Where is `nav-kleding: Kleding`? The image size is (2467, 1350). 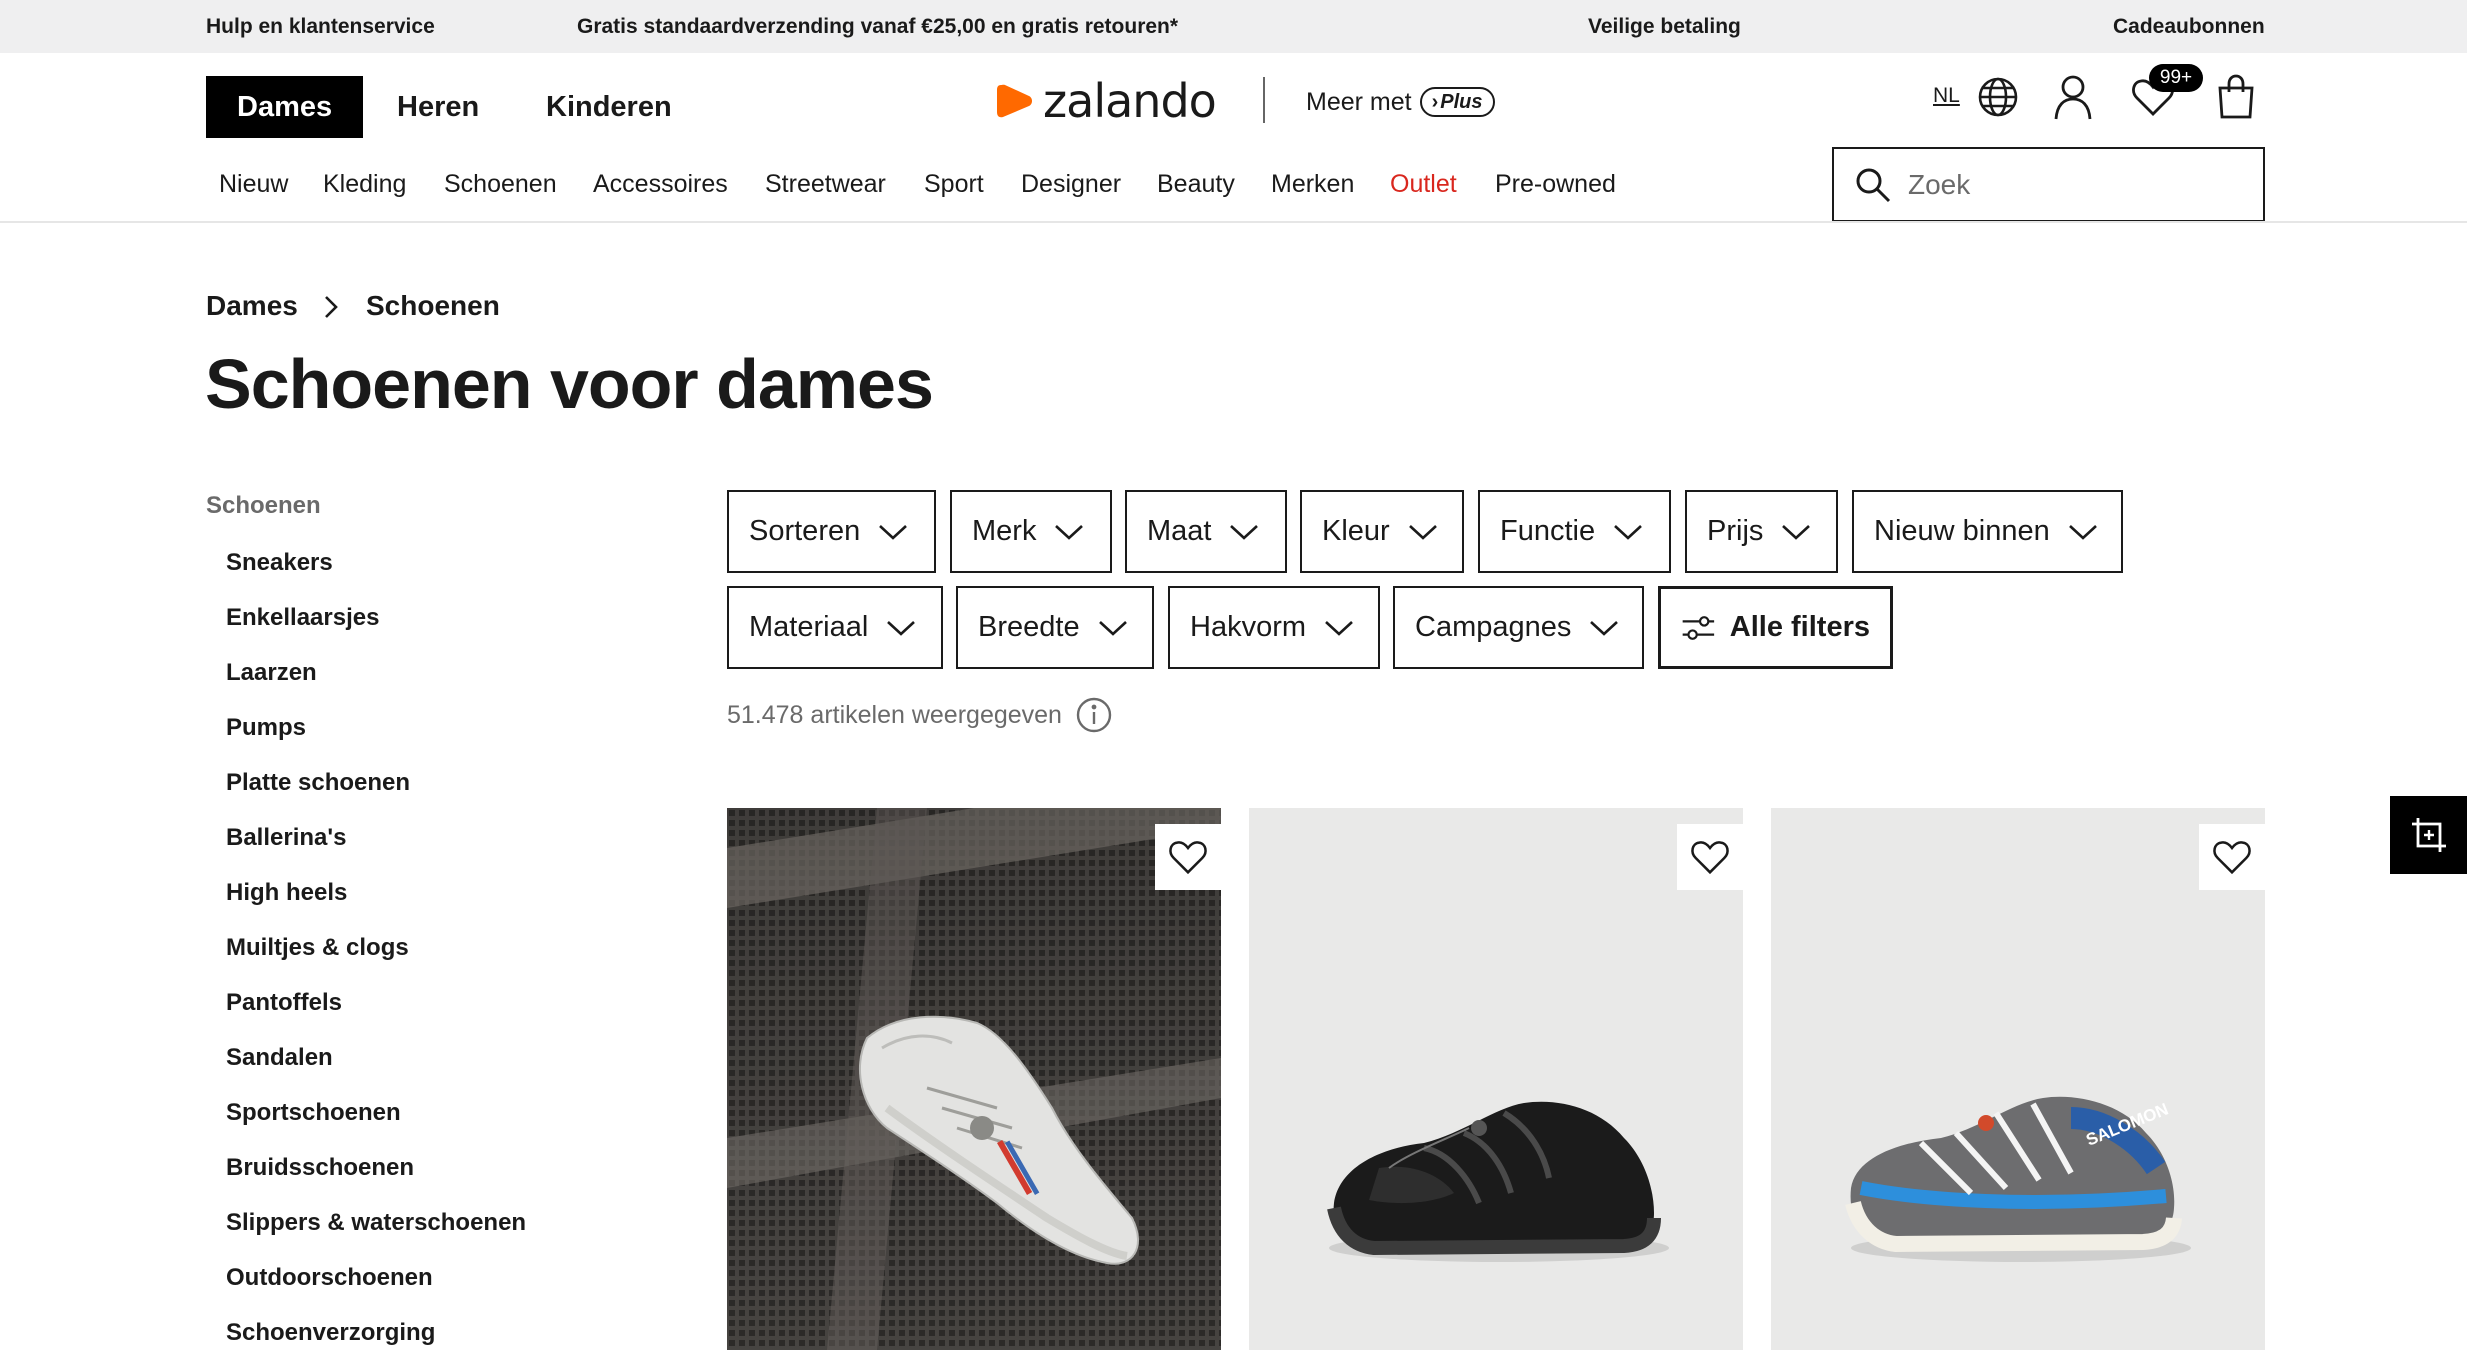 nav-kleding: Kleding is located at coordinates (364, 184).